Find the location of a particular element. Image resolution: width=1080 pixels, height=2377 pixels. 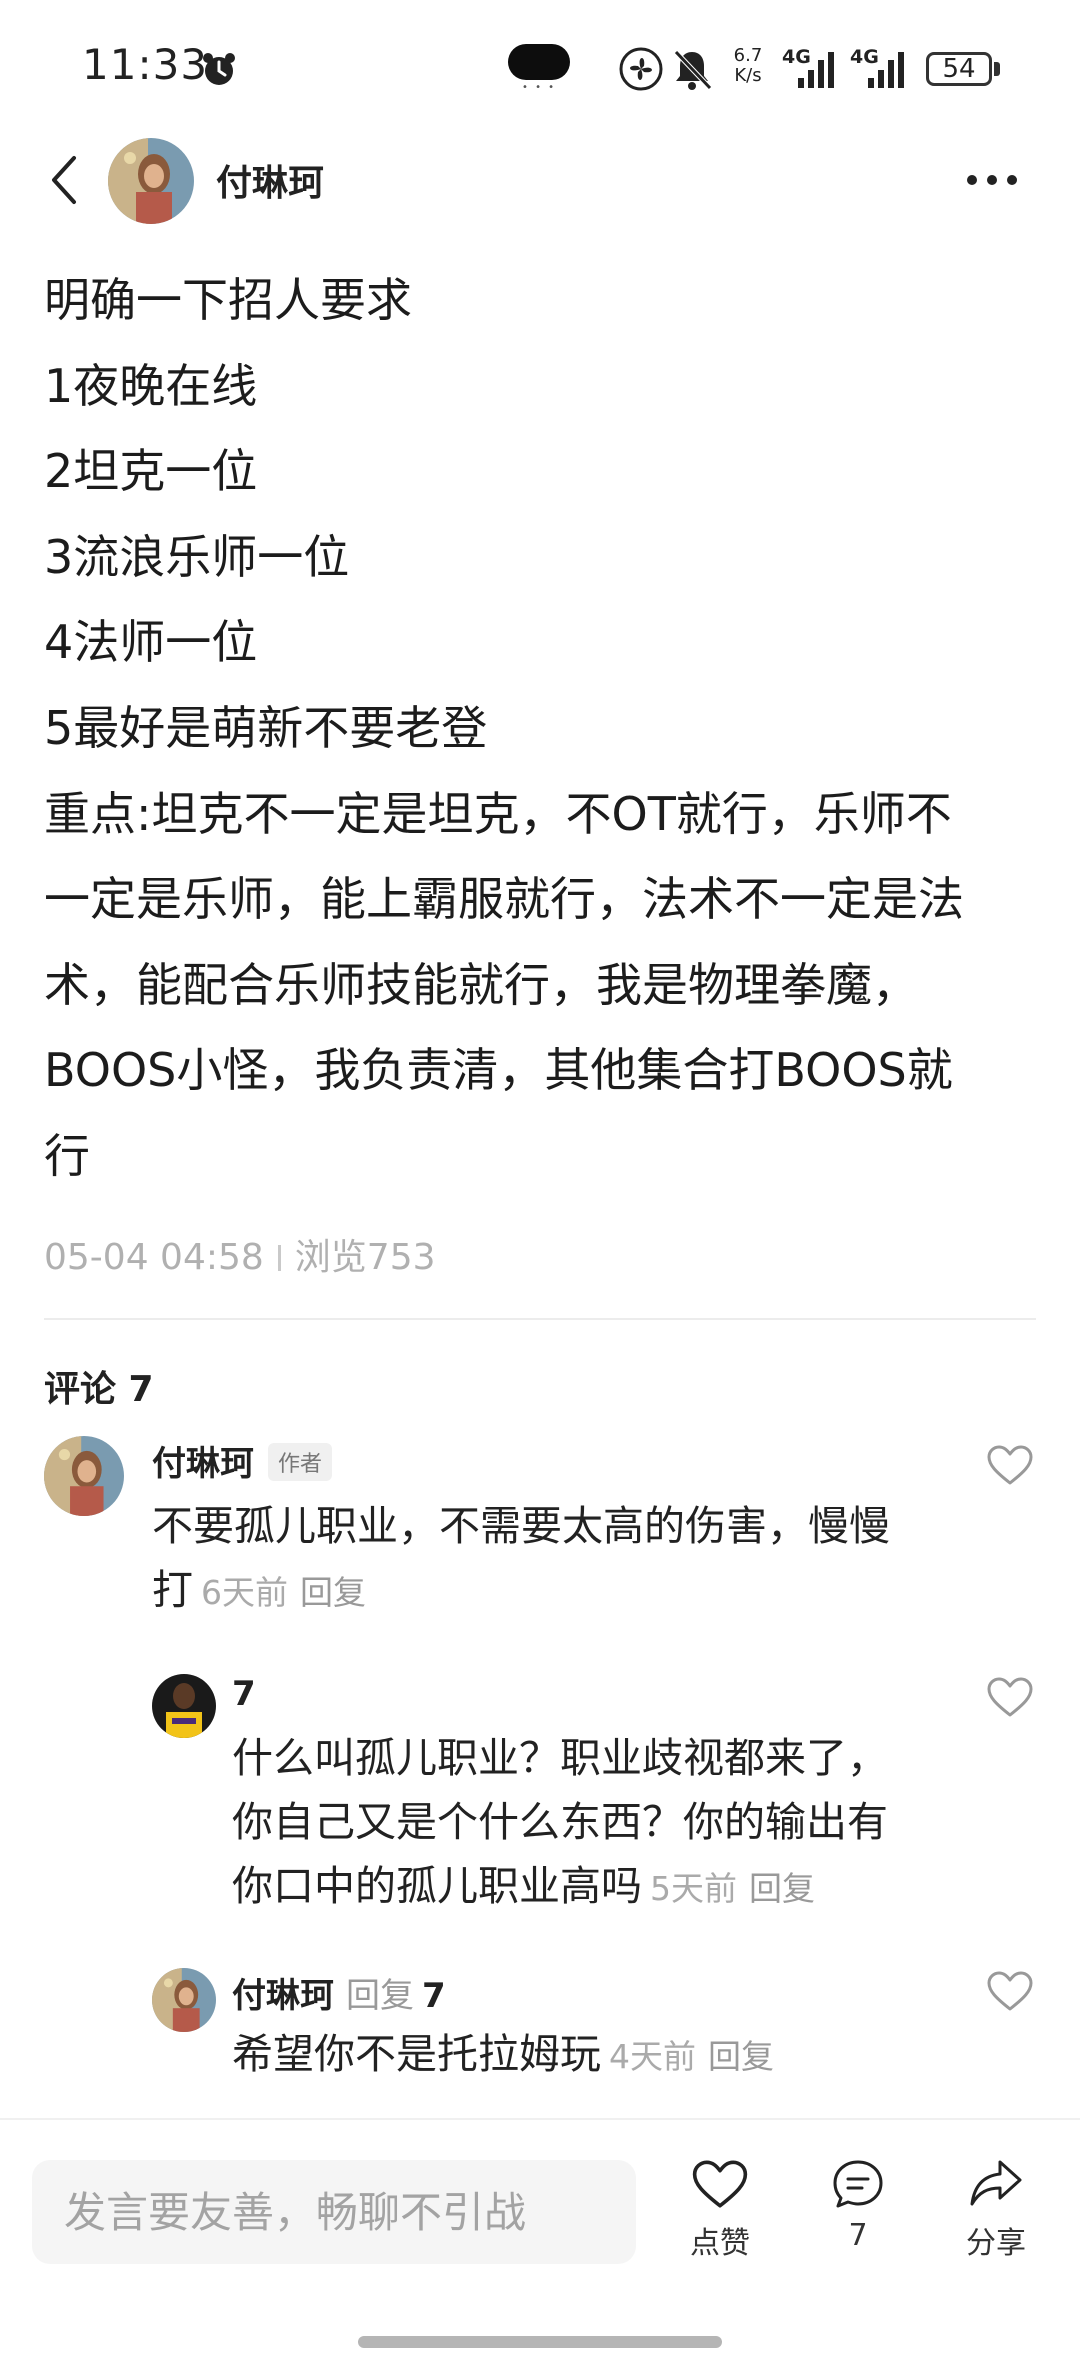

bottom-action-bar: 点赞 7 分享 is located at coordinates (540, 2218).